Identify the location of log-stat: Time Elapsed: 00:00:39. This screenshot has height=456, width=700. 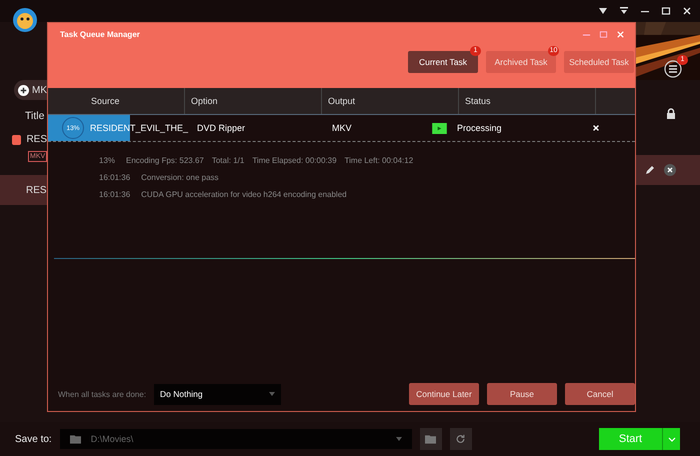
(294, 160).